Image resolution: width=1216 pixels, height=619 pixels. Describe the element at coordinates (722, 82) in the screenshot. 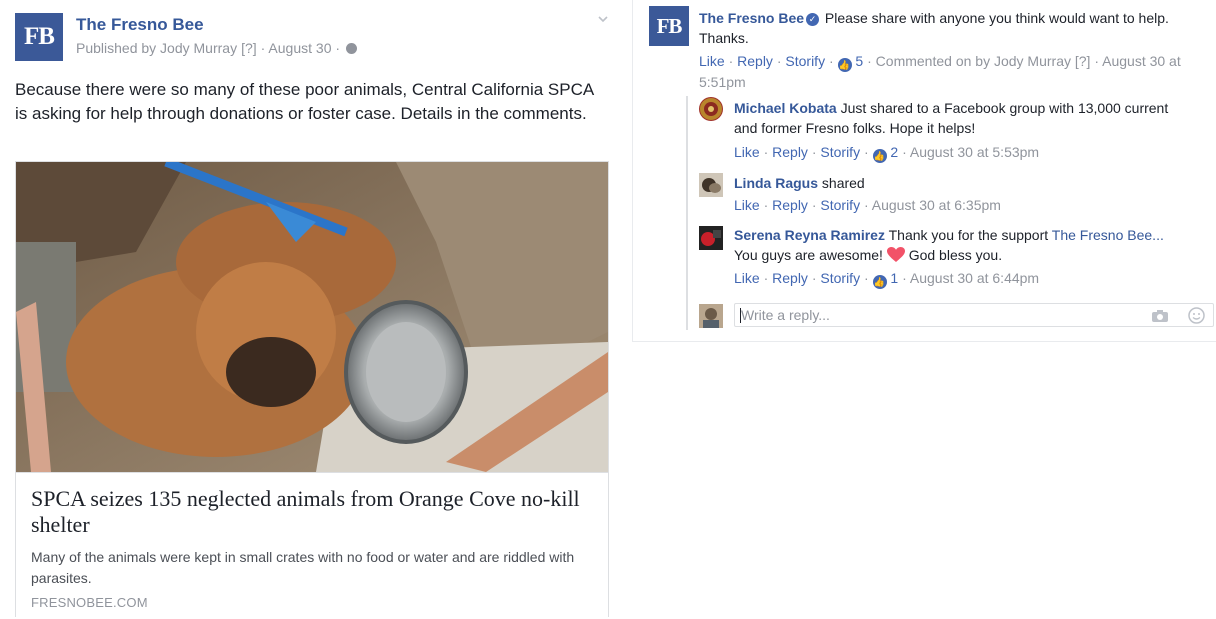

I see `comment-time: 5:51pm` at that location.